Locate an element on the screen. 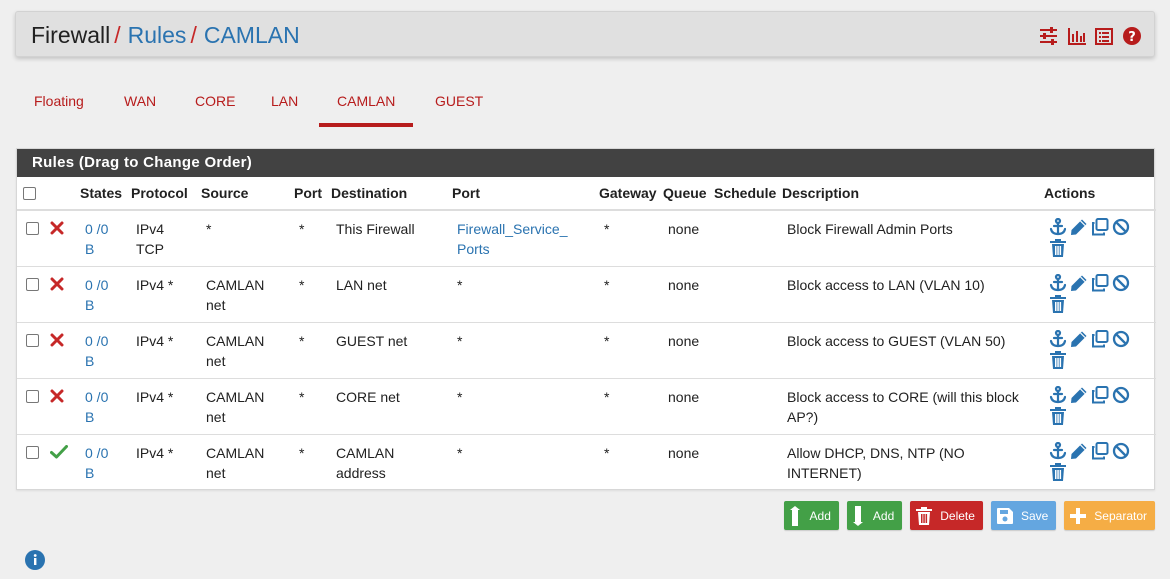 This screenshot has width=1170, height=579. tab-core: CORE is located at coordinates (215, 107).